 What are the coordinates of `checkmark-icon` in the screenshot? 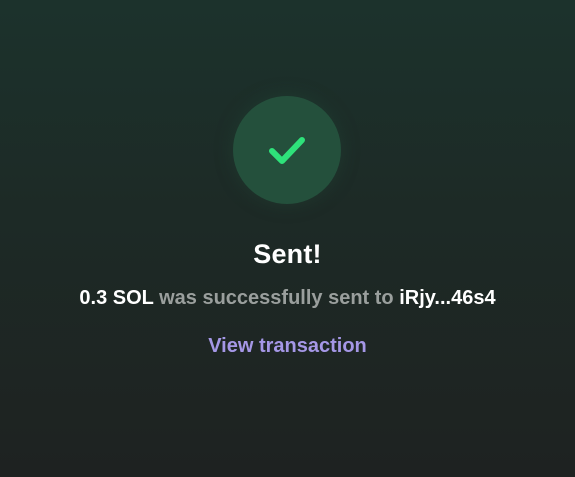 It's located at (287, 150).